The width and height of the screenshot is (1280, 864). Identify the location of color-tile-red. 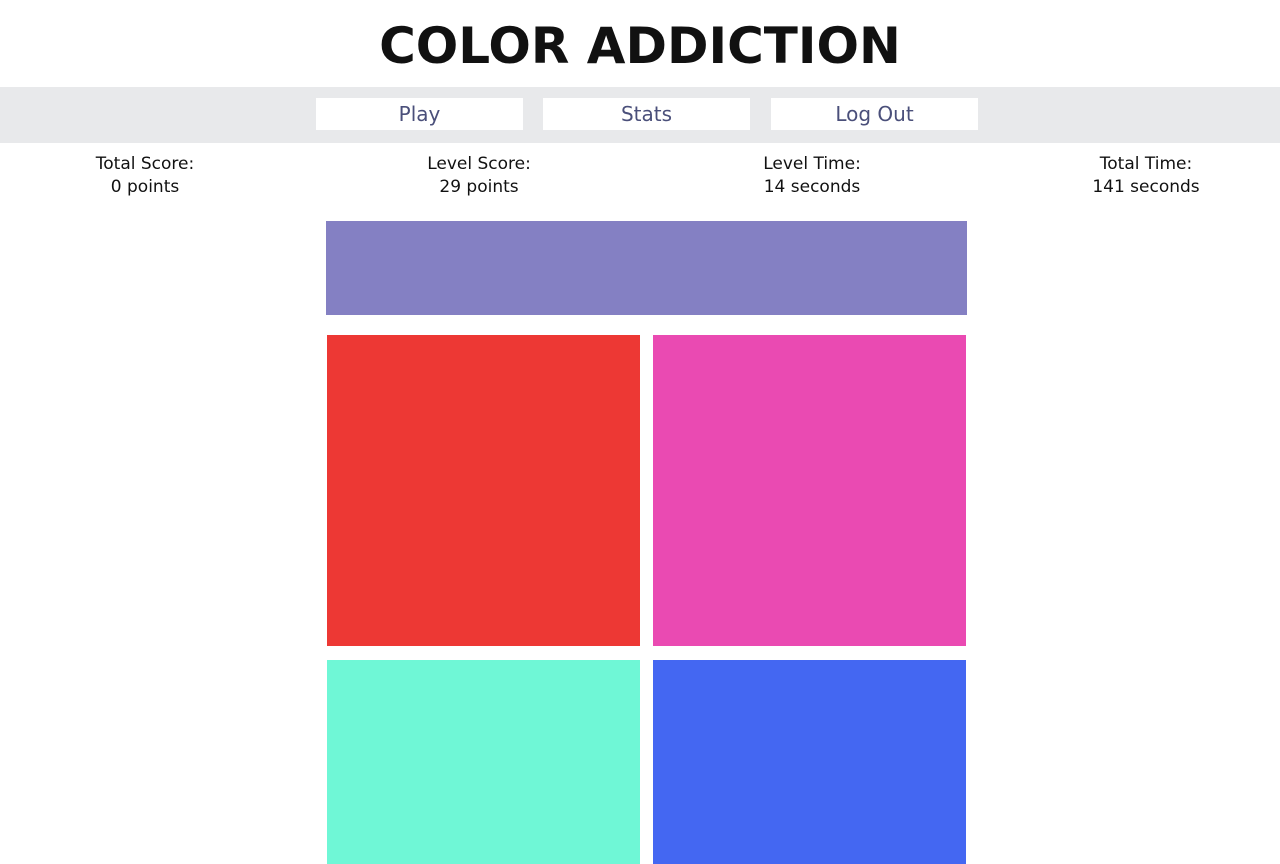
(483, 490).